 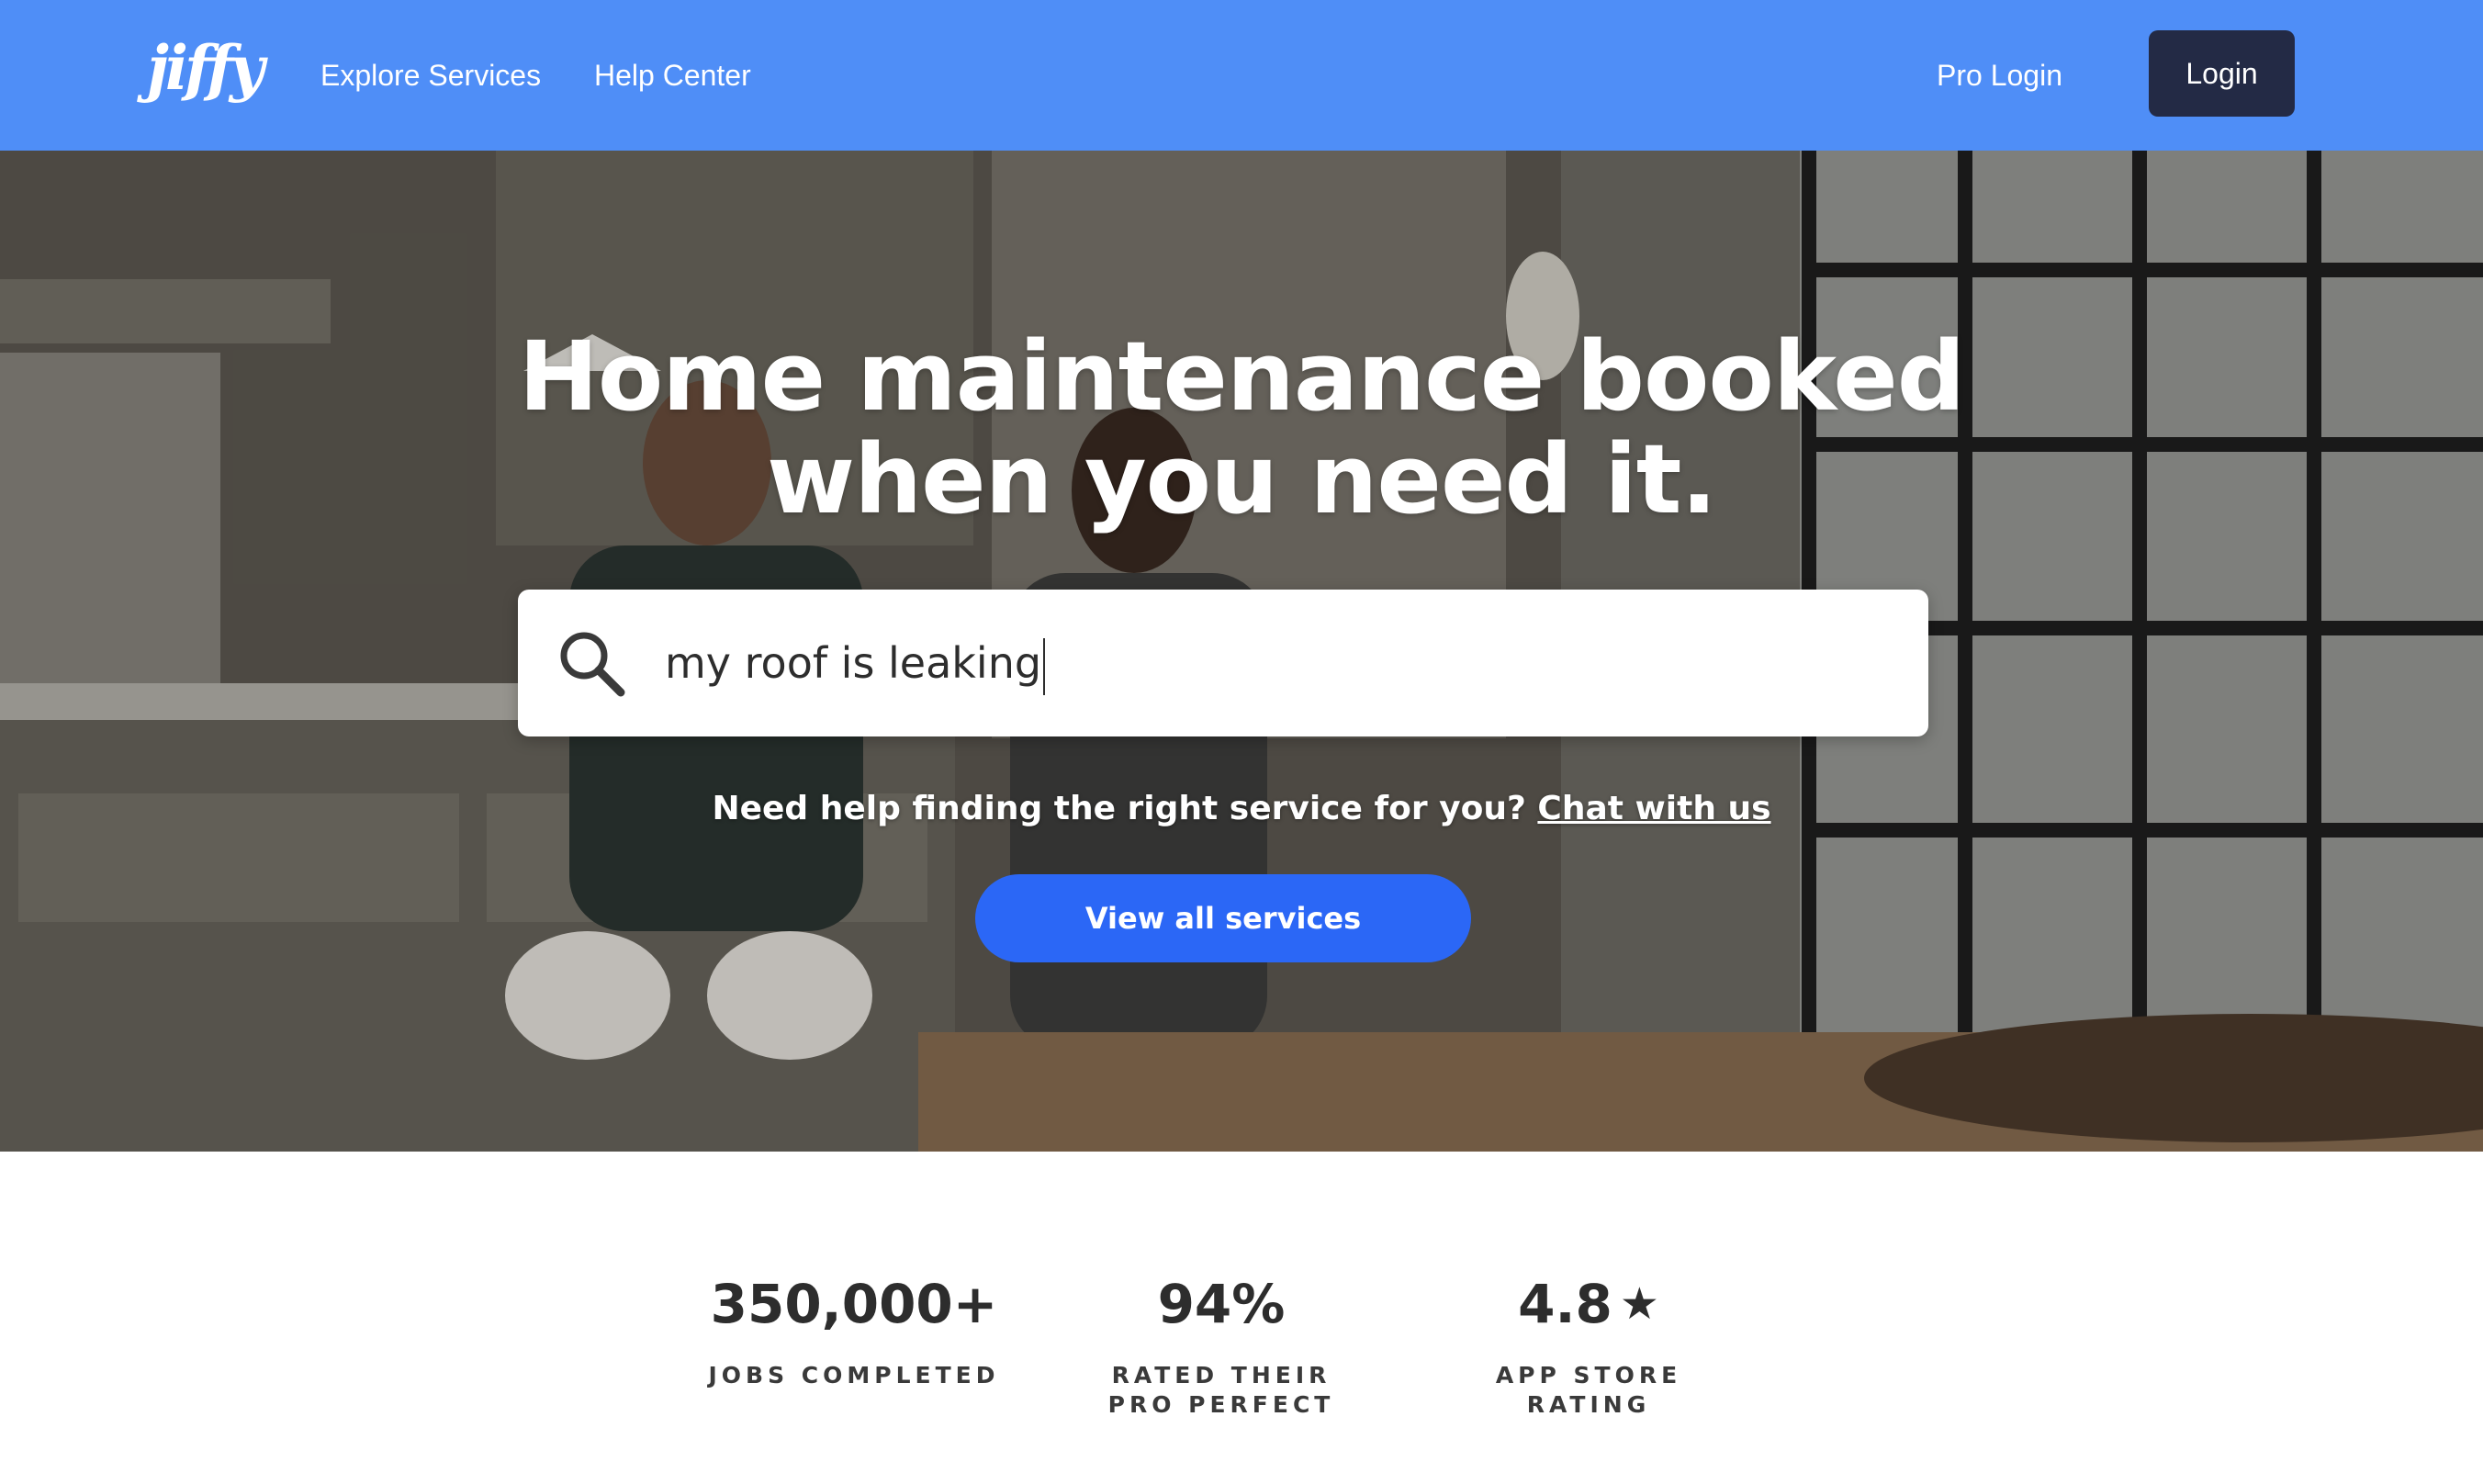 I want to click on jiffy-logo: jiffy, so click(x=205, y=68).